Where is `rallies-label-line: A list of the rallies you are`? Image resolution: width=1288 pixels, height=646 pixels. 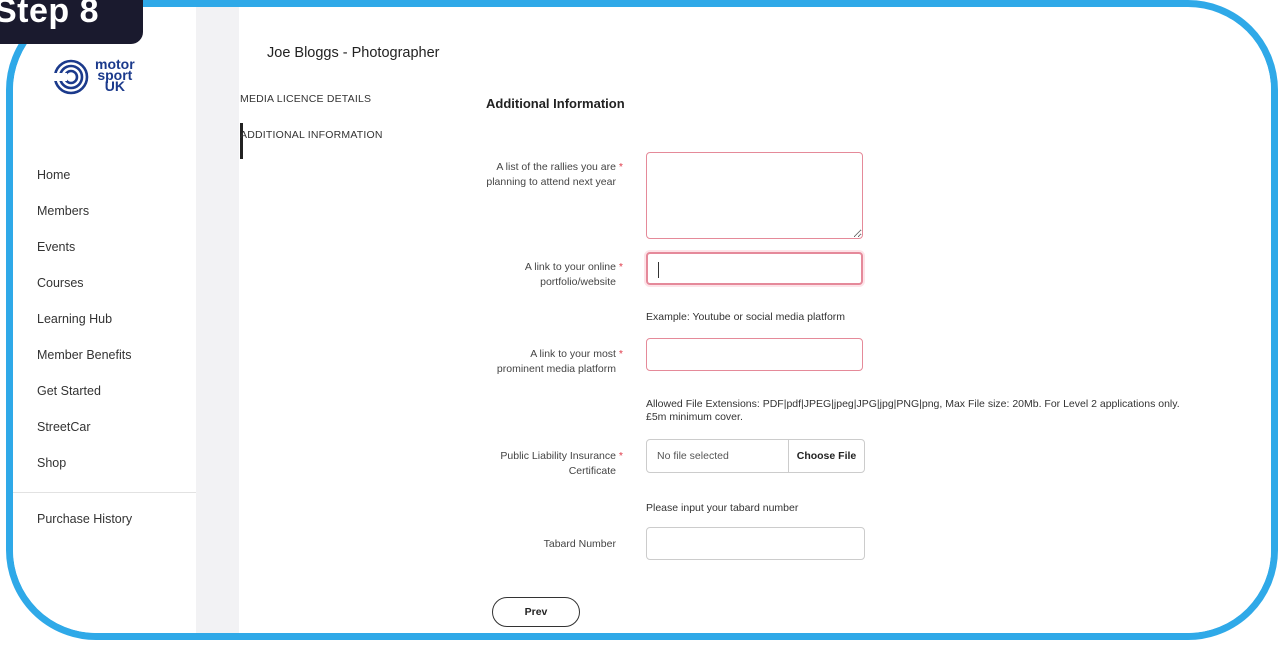
rallies-label-line: A list of the rallies you are is located at coordinates (556, 167).